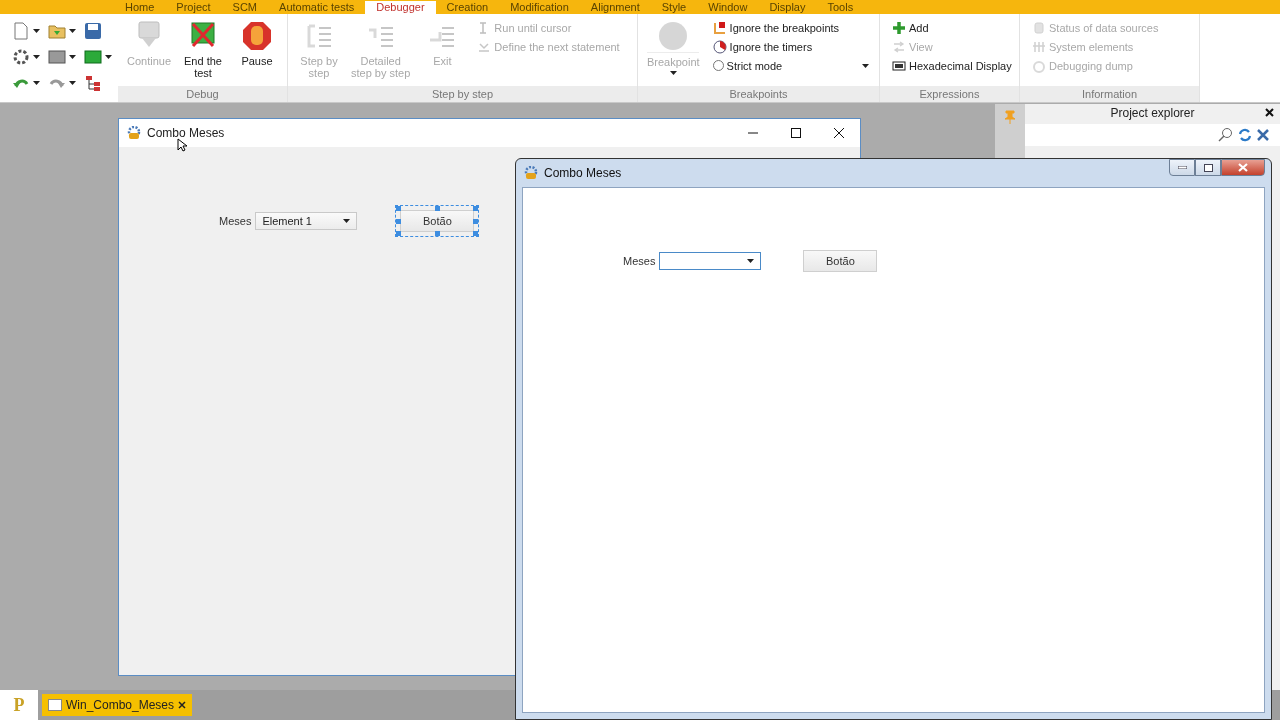 Image resolution: width=1280 pixels, height=720 pixels. Describe the element at coordinates (93, 31) in the screenshot. I see `save-icon` at that location.